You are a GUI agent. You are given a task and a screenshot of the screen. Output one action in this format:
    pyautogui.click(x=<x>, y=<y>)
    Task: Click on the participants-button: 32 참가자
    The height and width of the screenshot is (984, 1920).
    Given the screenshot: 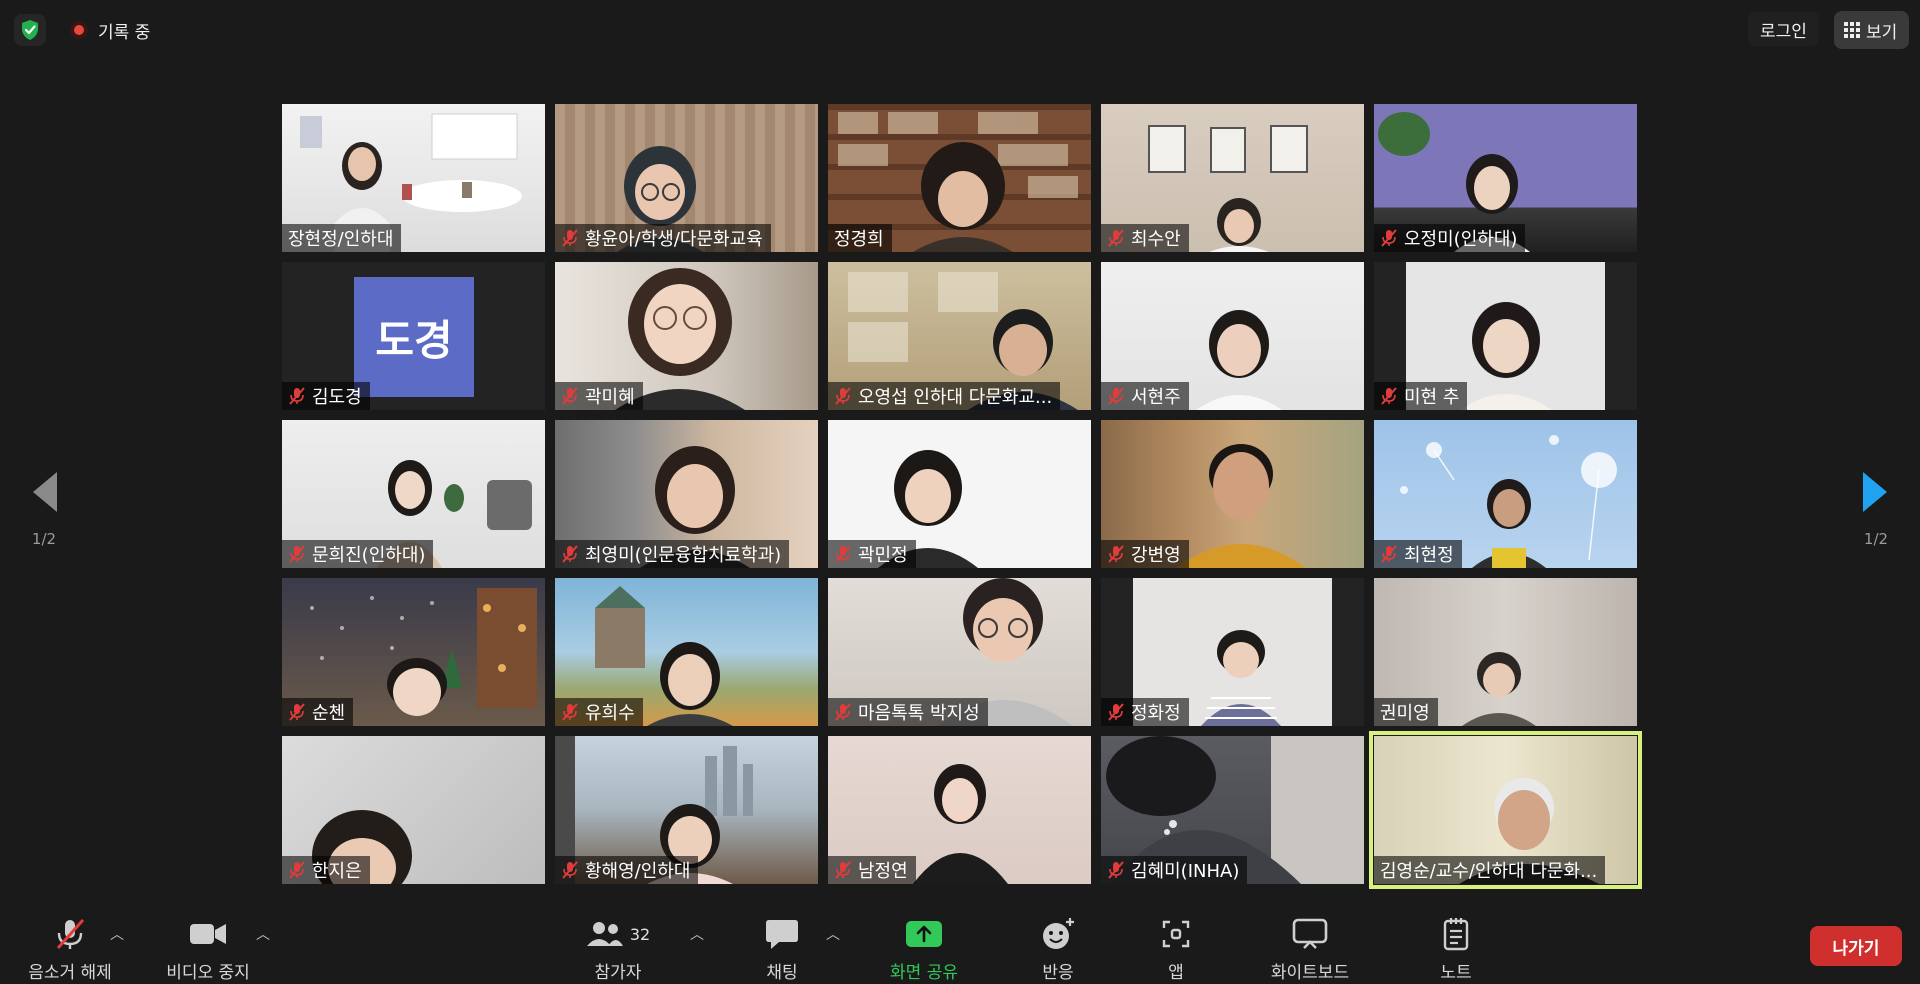 What is the action you would take?
    pyautogui.click(x=618, y=949)
    